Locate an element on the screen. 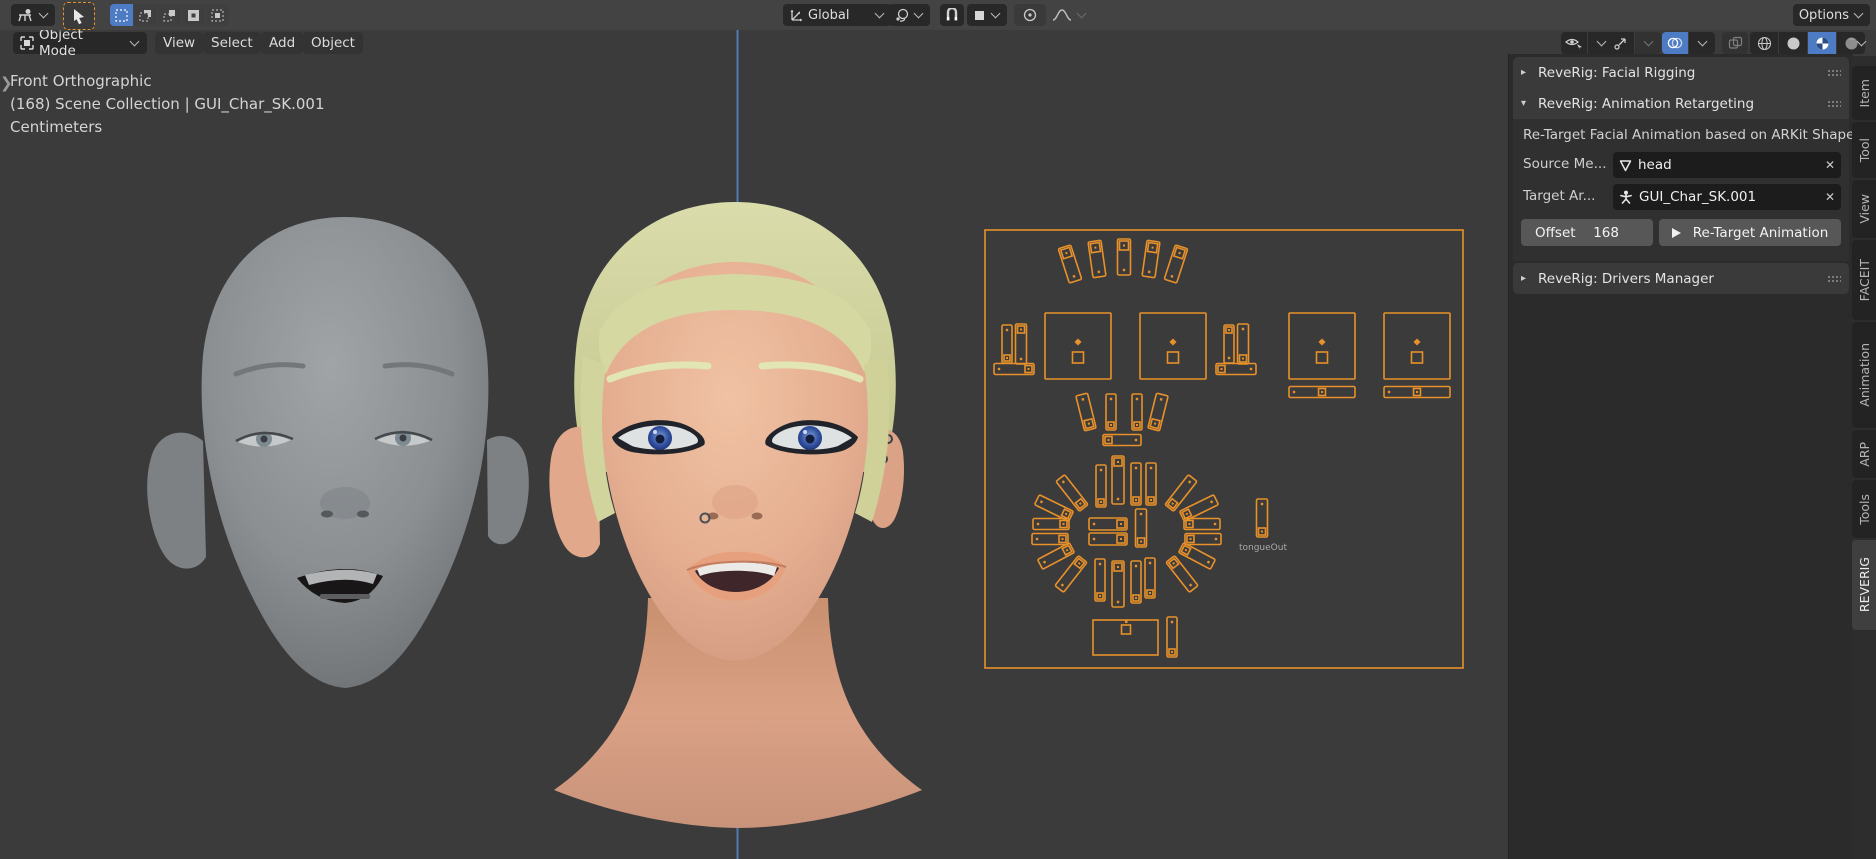 The width and height of the screenshot is (1876, 859). snap-toggle is located at coordinates (952, 15).